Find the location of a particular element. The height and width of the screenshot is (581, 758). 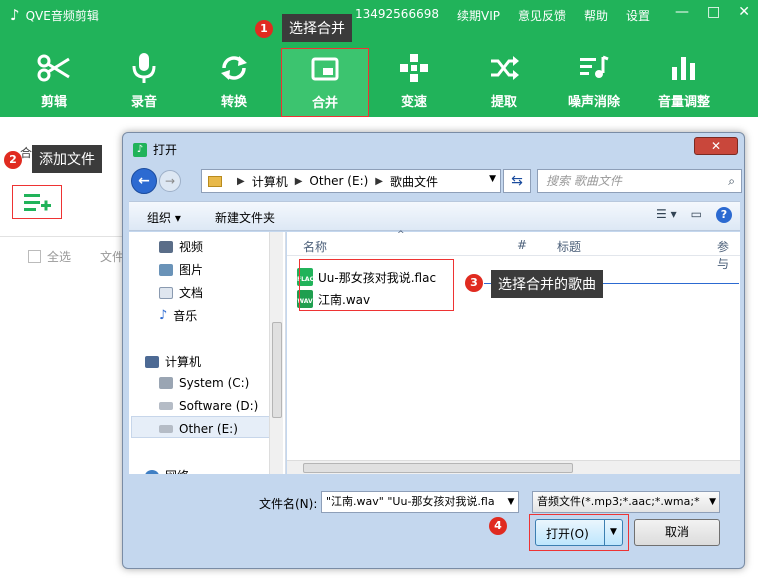

filename-input: "江南.wav" "Uu-那女孩对我说.fla ▼ is located at coordinates (420, 502).